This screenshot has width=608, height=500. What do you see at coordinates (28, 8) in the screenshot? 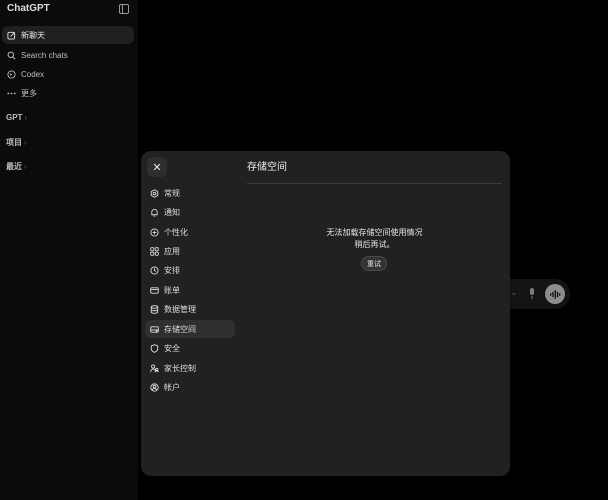
I see `app-title: ChatGPT` at bounding box center [28, 8].